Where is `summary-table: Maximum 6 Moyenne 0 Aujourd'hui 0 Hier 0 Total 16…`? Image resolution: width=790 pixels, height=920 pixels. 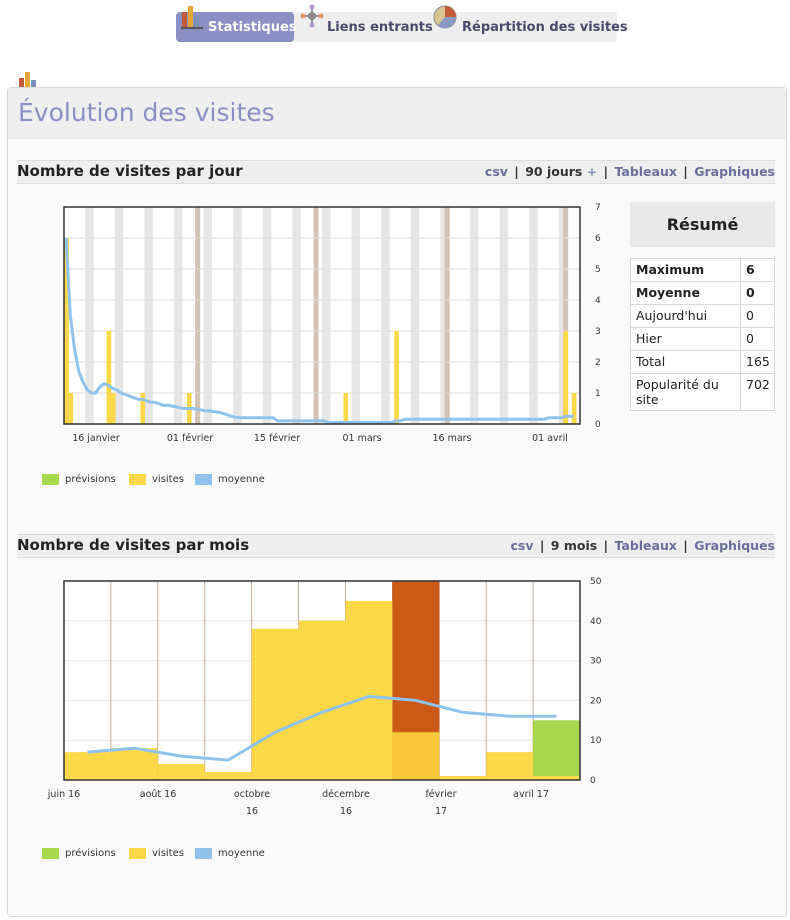
summary-table: Maximum 6 Moyenne 0 Aujourd'hui 0 Hier 0 Total 16… is located at coordinates (702, 334).